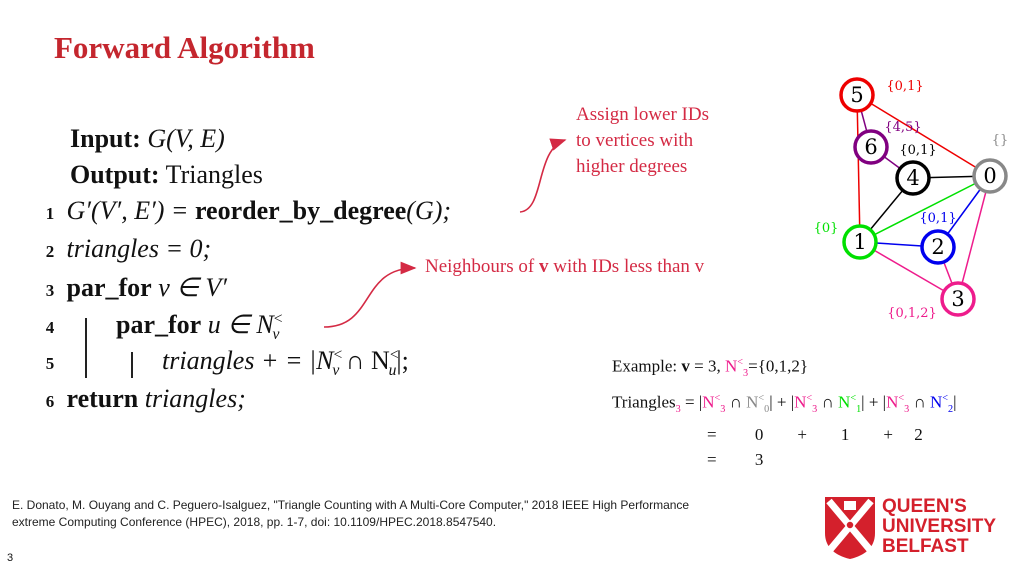 The image size is (1024, 576). Describe the element at coordinates (691, 402) in the screenshot. I see `example-term: = |` at that location.